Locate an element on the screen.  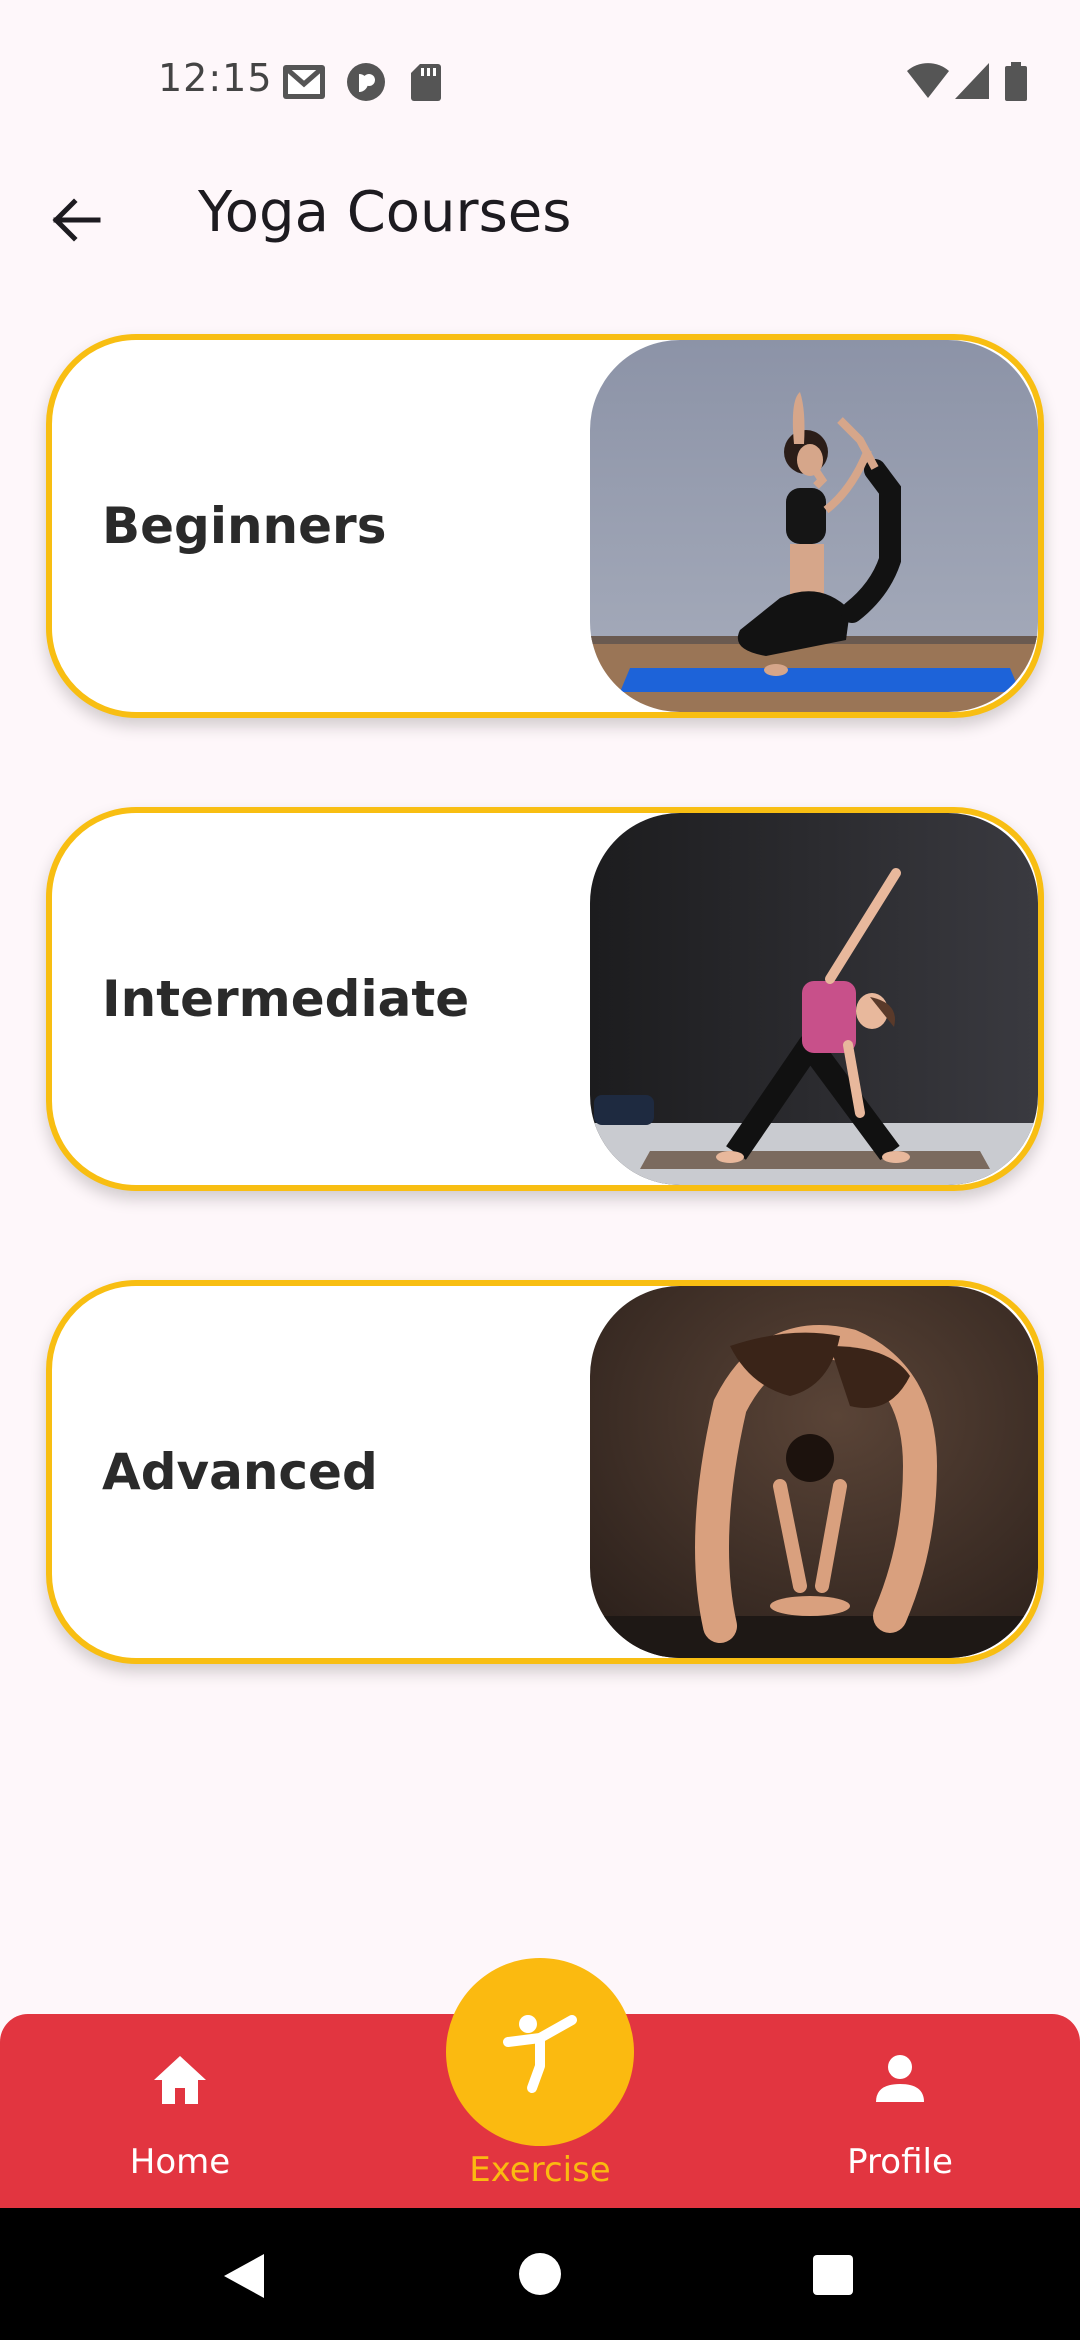
wifi-icon is located at coordinates (928, 83).